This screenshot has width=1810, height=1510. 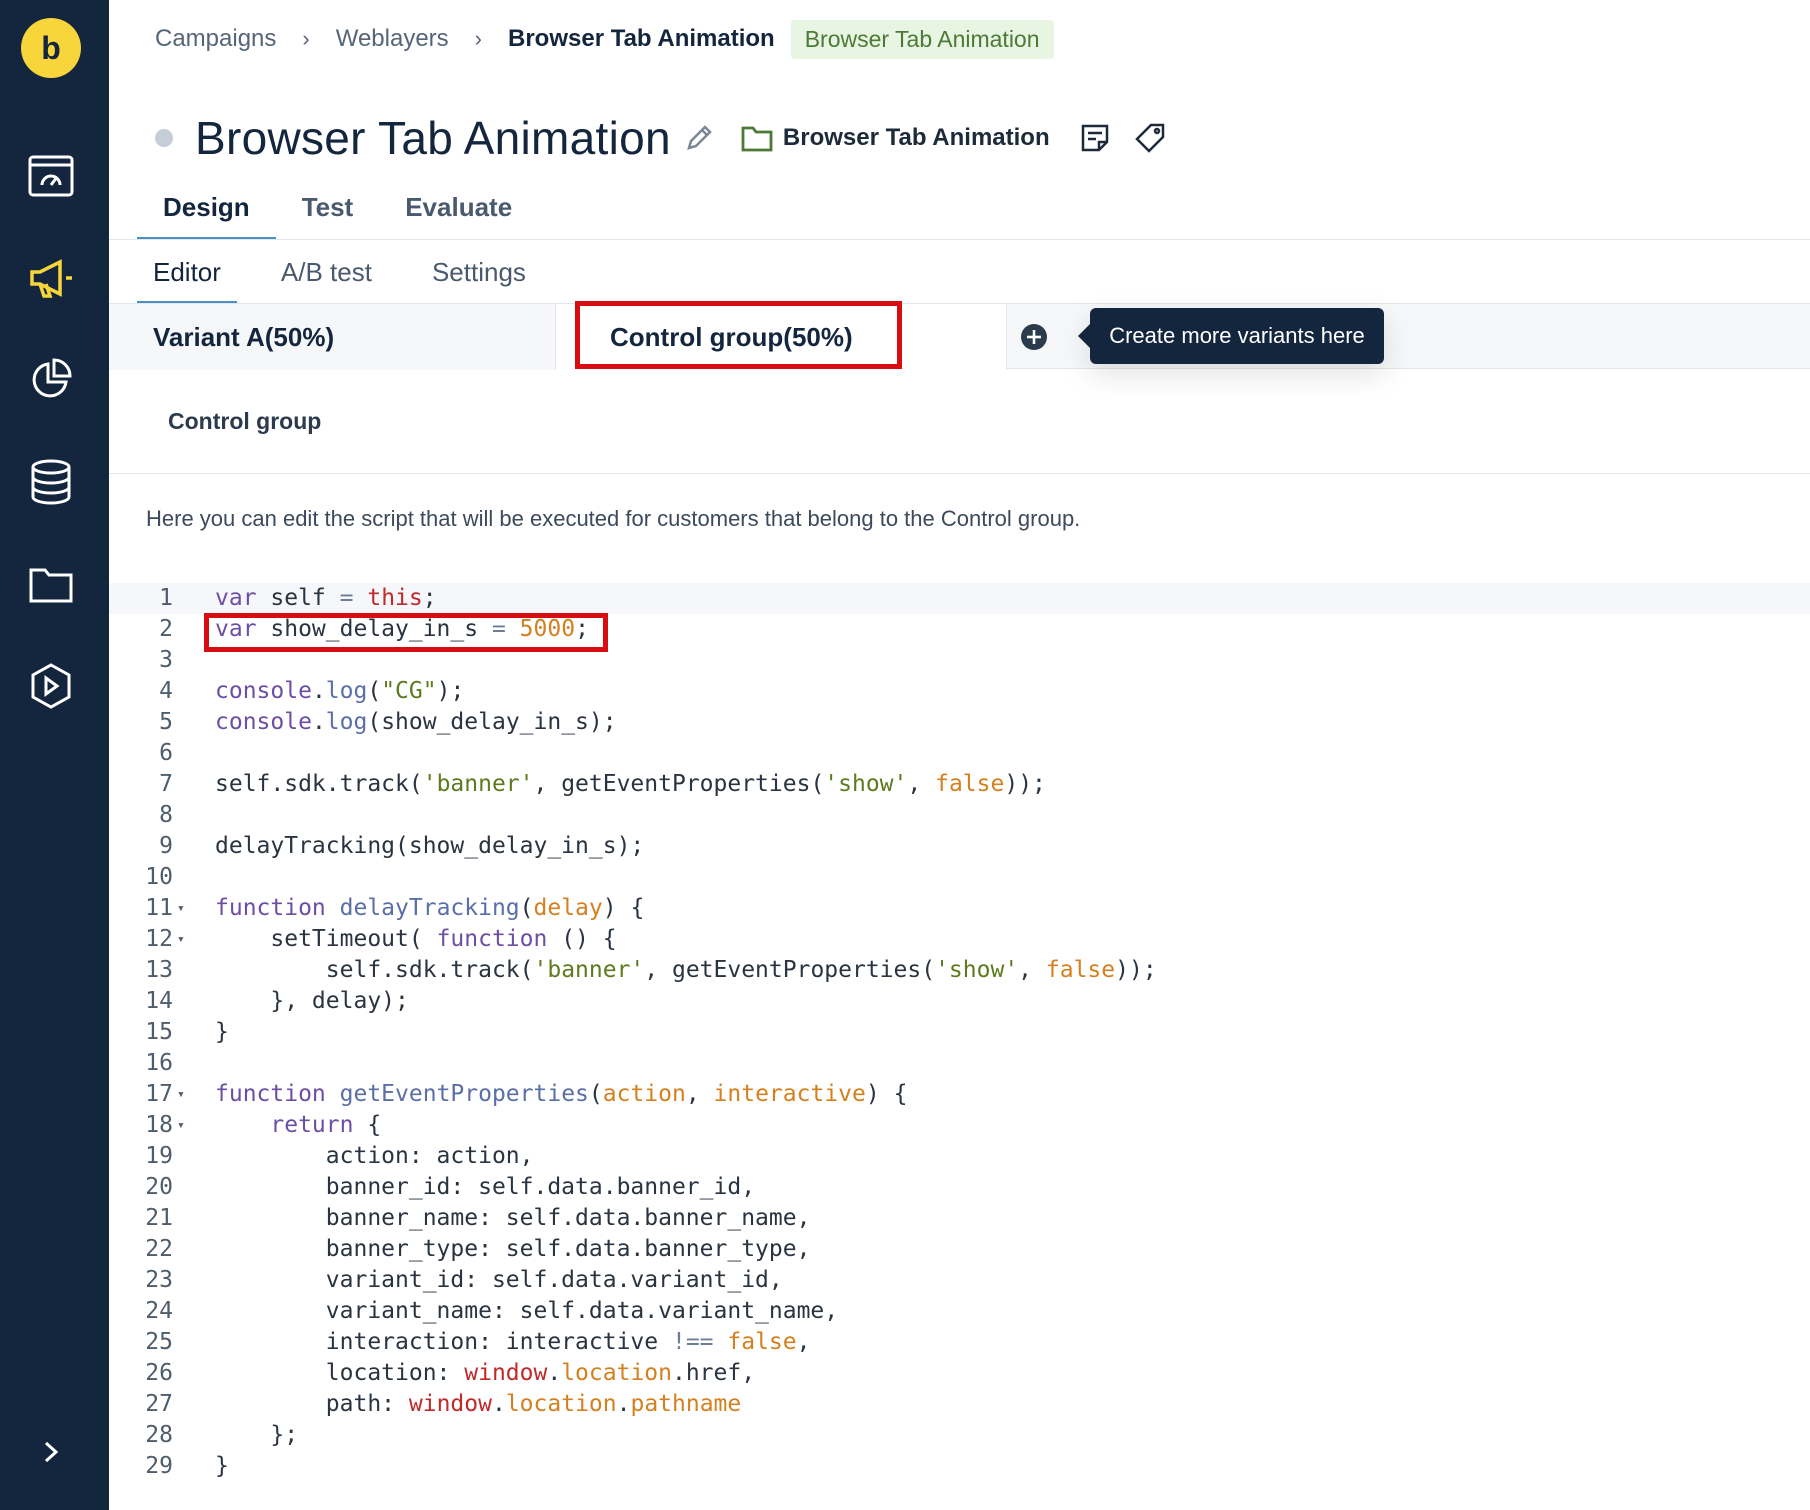 I want to click on highlight-box, so click(x=406, y=632).